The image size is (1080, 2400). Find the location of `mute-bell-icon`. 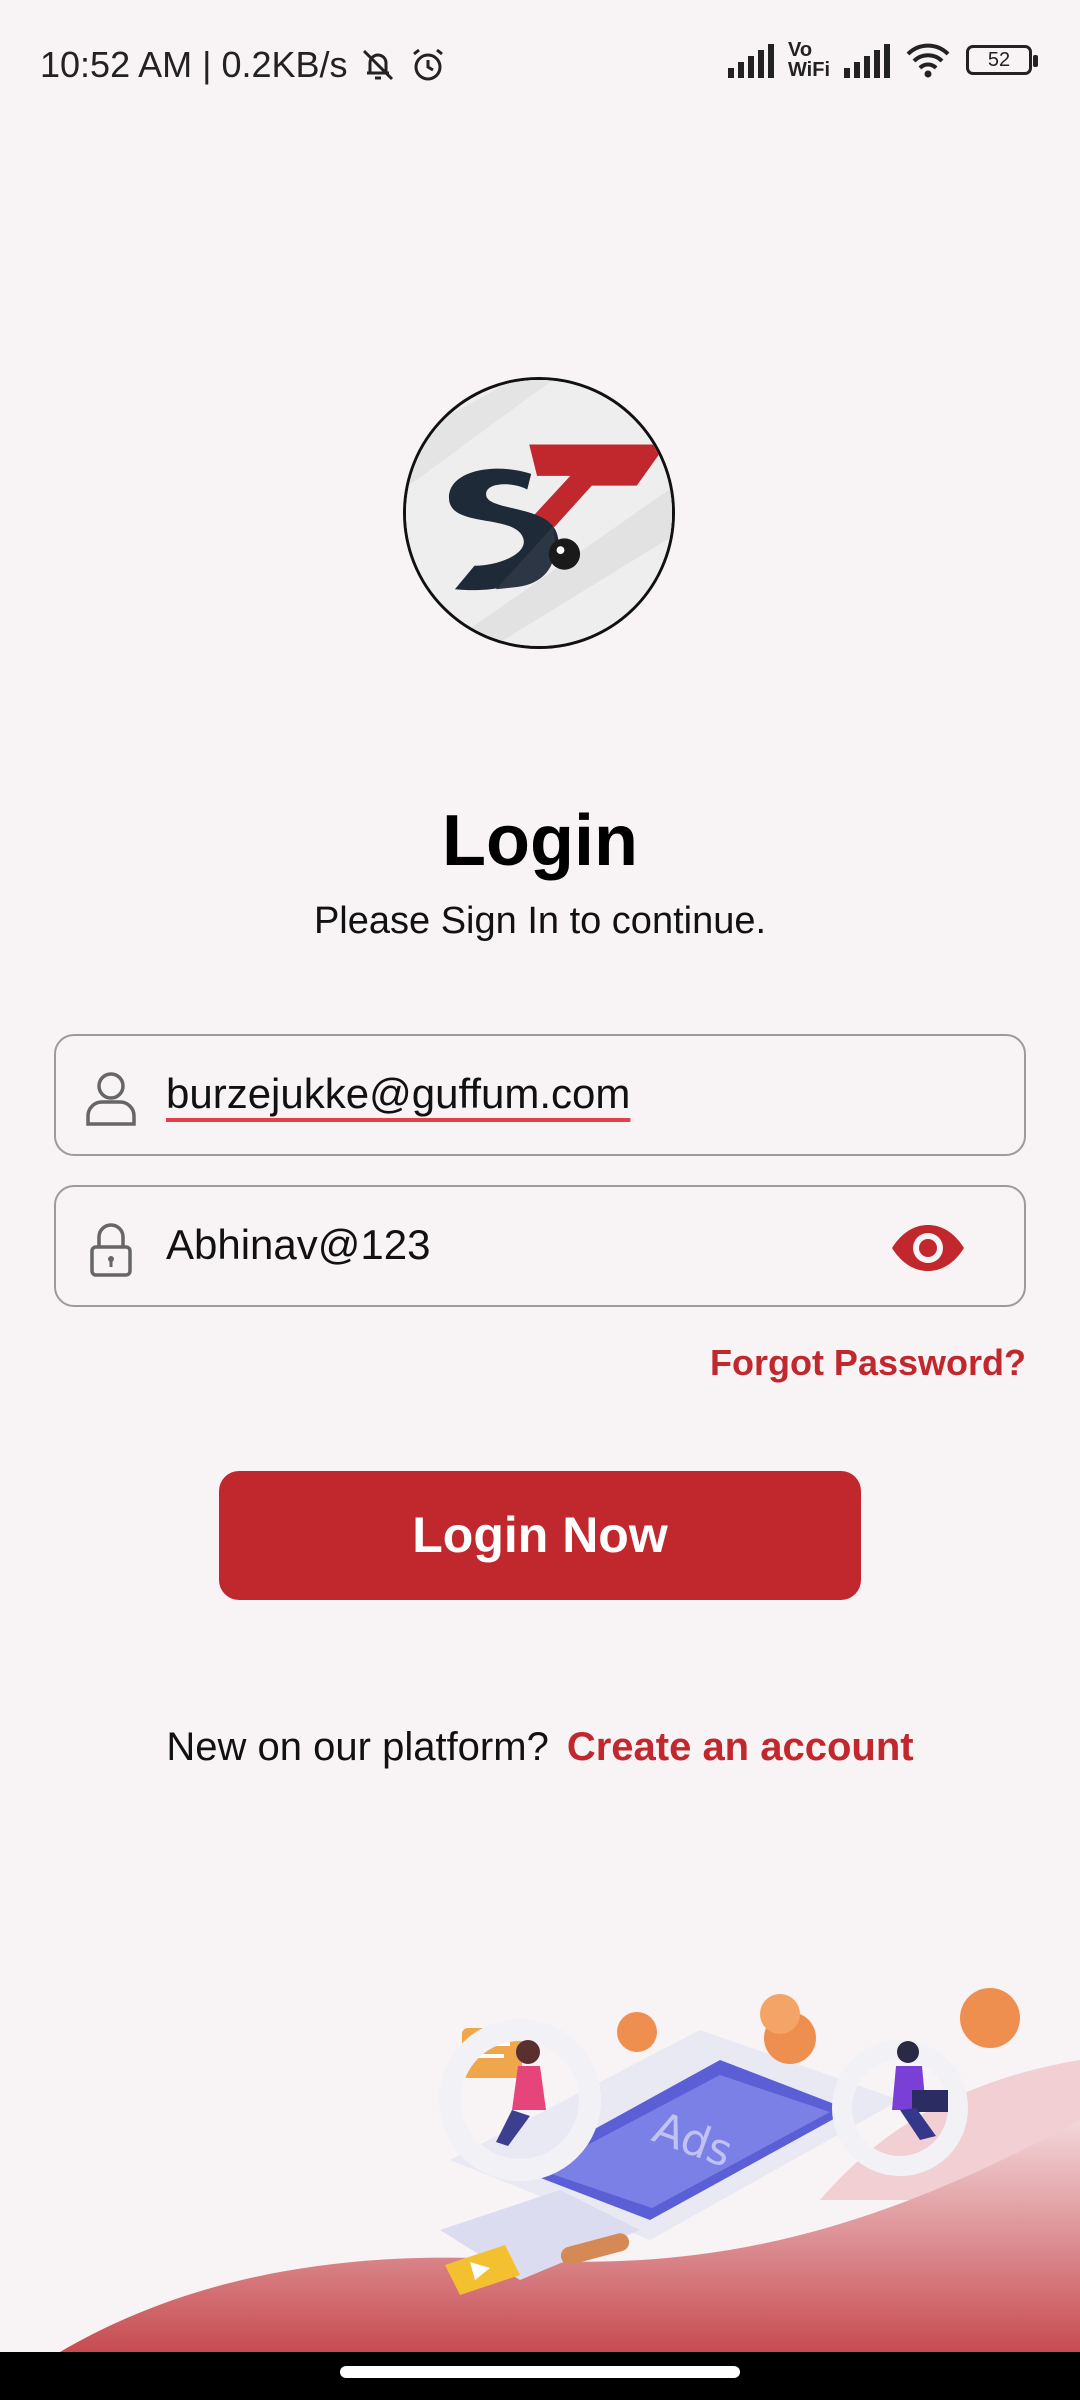

mute-bell-icon is located at coordinates (377, 65).